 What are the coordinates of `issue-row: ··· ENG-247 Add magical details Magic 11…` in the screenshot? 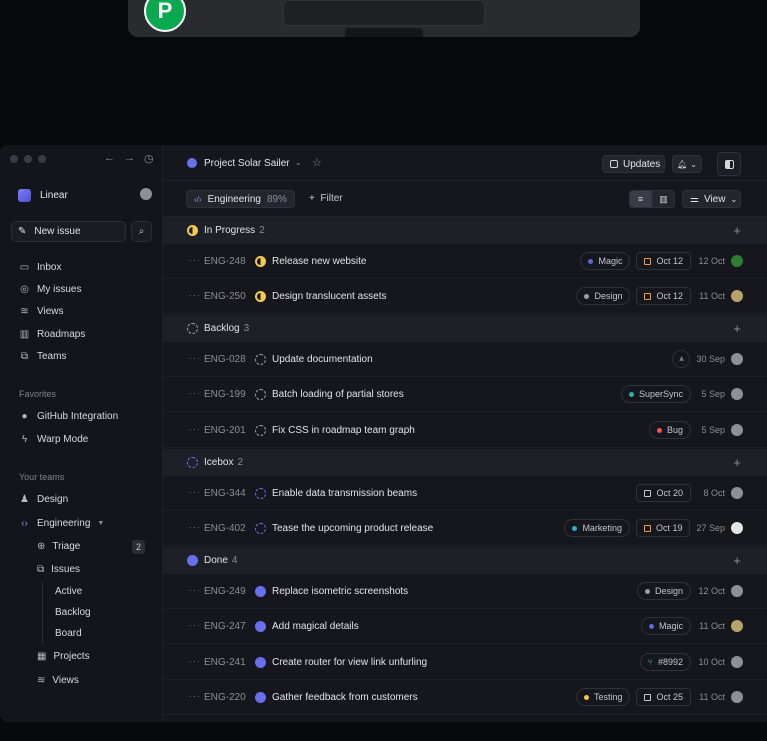 It's located at (465, 626).